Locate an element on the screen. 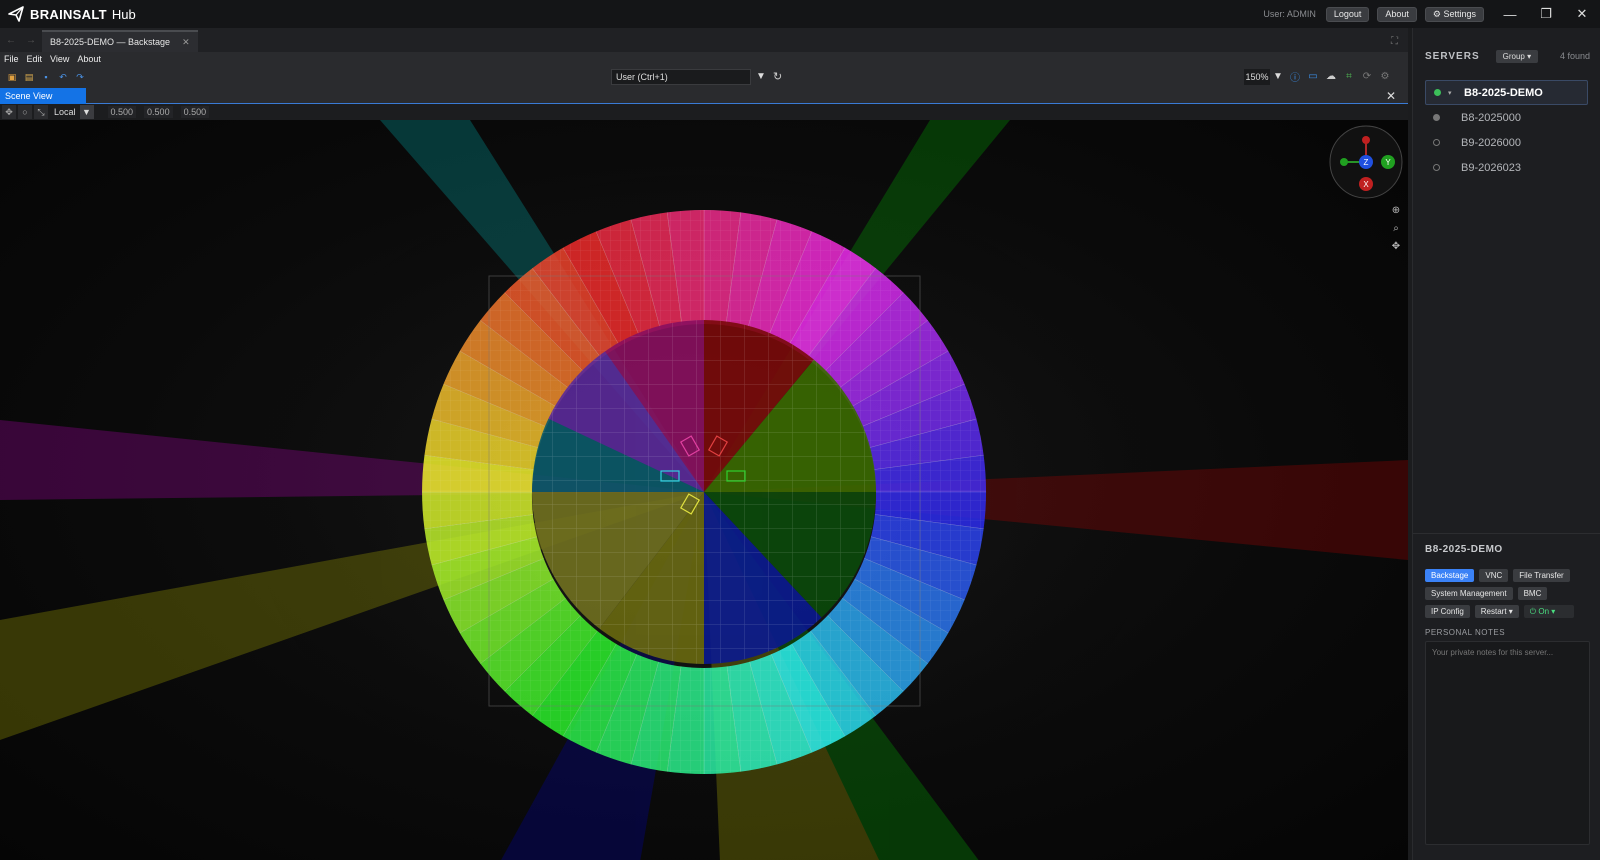  about-button: About is located at coordinates (1397, 14).